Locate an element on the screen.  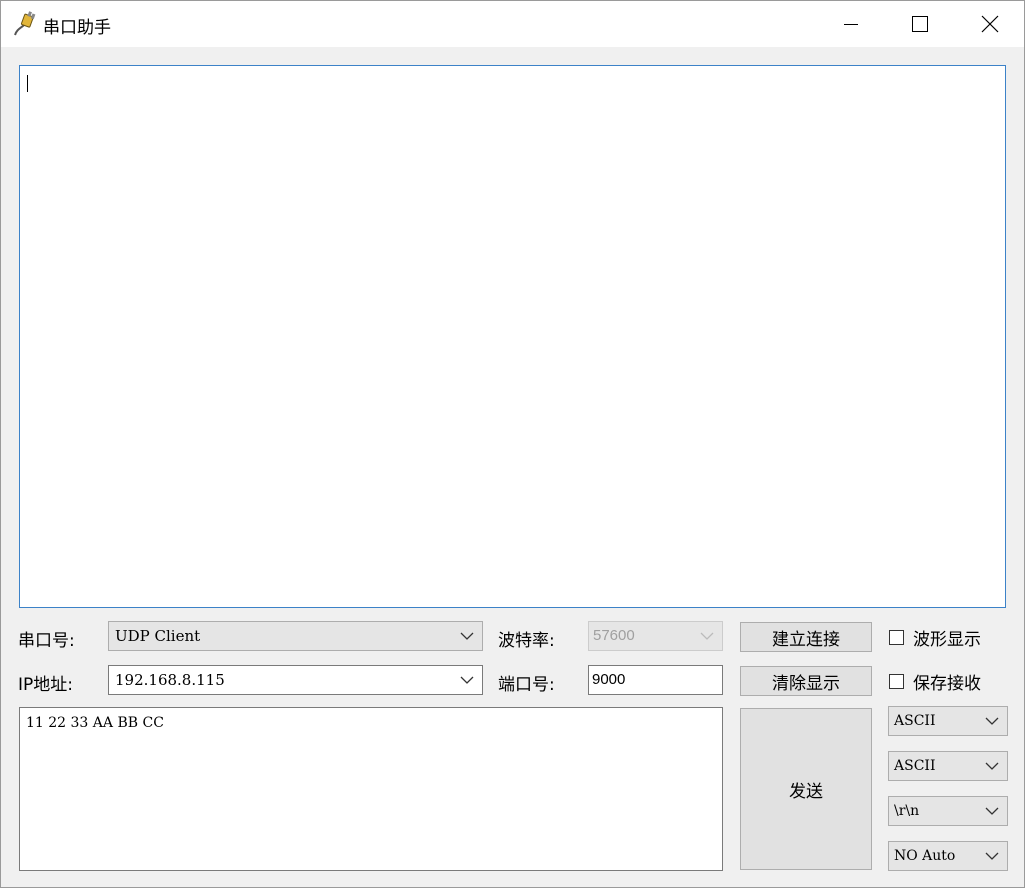
close-icon is located at coordinates (990, 24).